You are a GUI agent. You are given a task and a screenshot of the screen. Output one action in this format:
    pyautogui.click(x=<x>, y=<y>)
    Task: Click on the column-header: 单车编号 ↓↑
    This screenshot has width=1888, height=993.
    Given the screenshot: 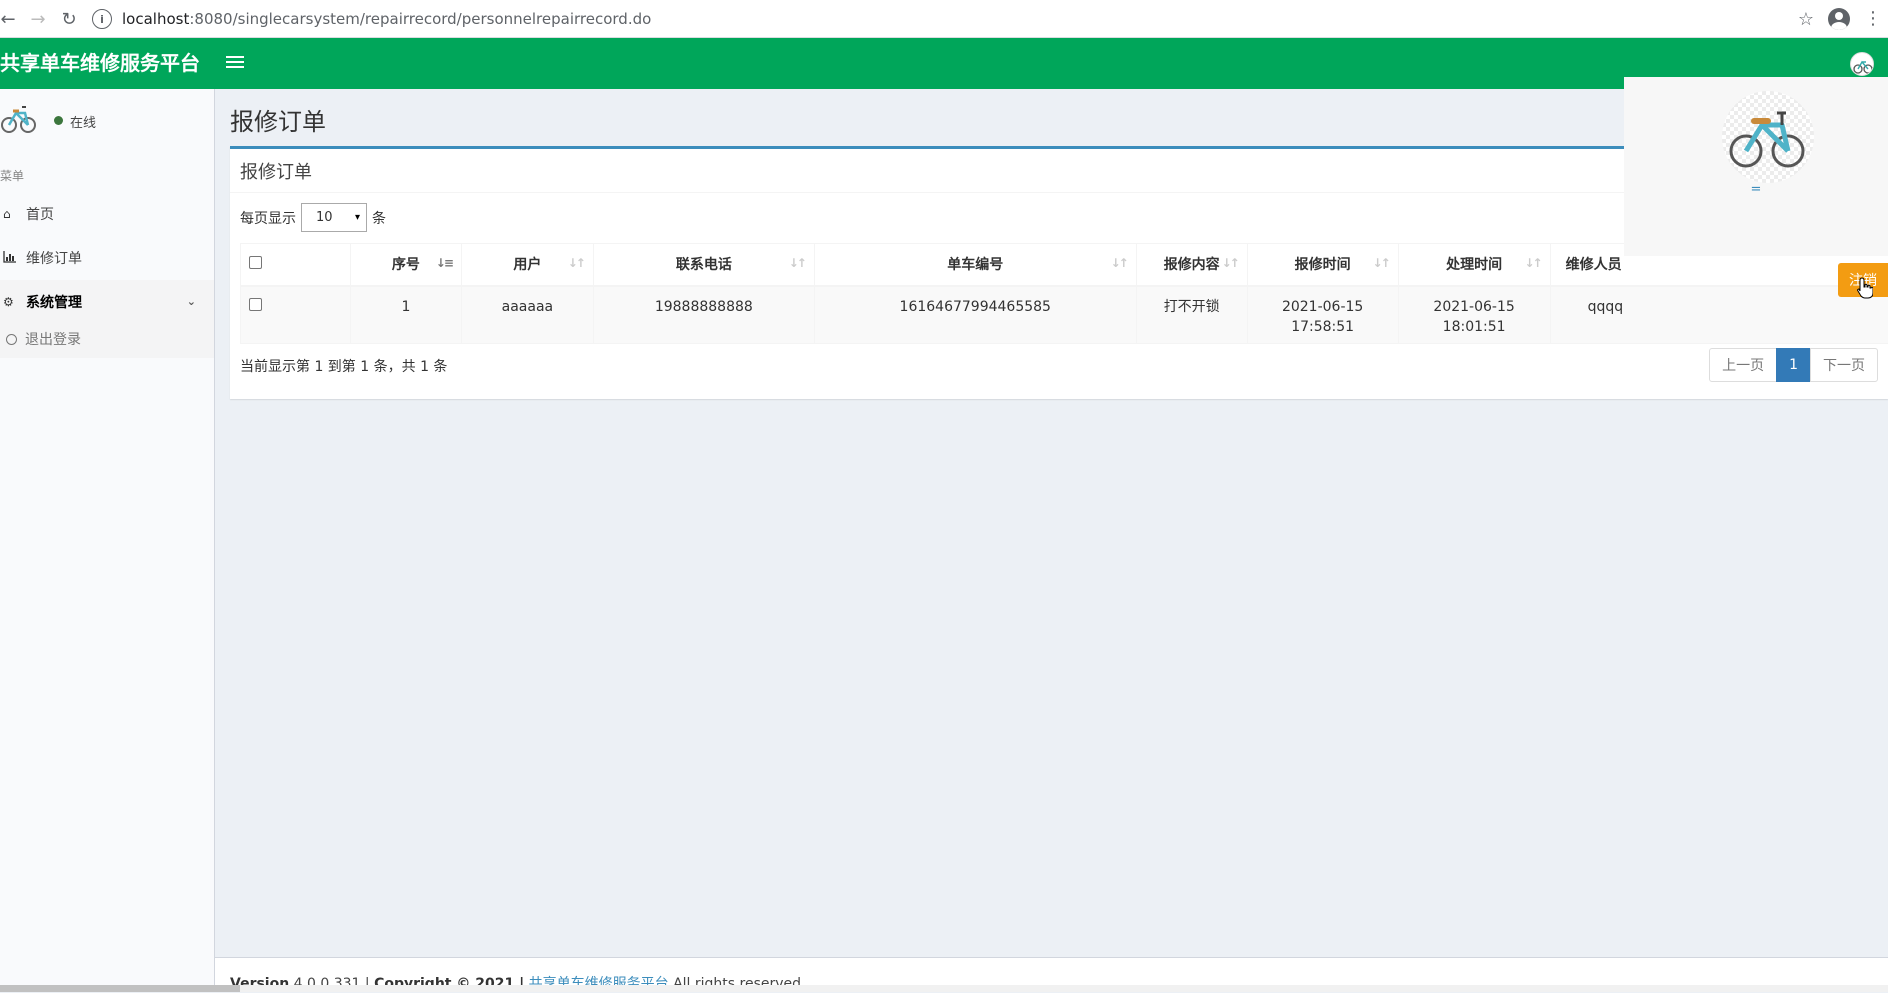 What is the action you would take?
    pyautogui.click(x=975, y=265)
    